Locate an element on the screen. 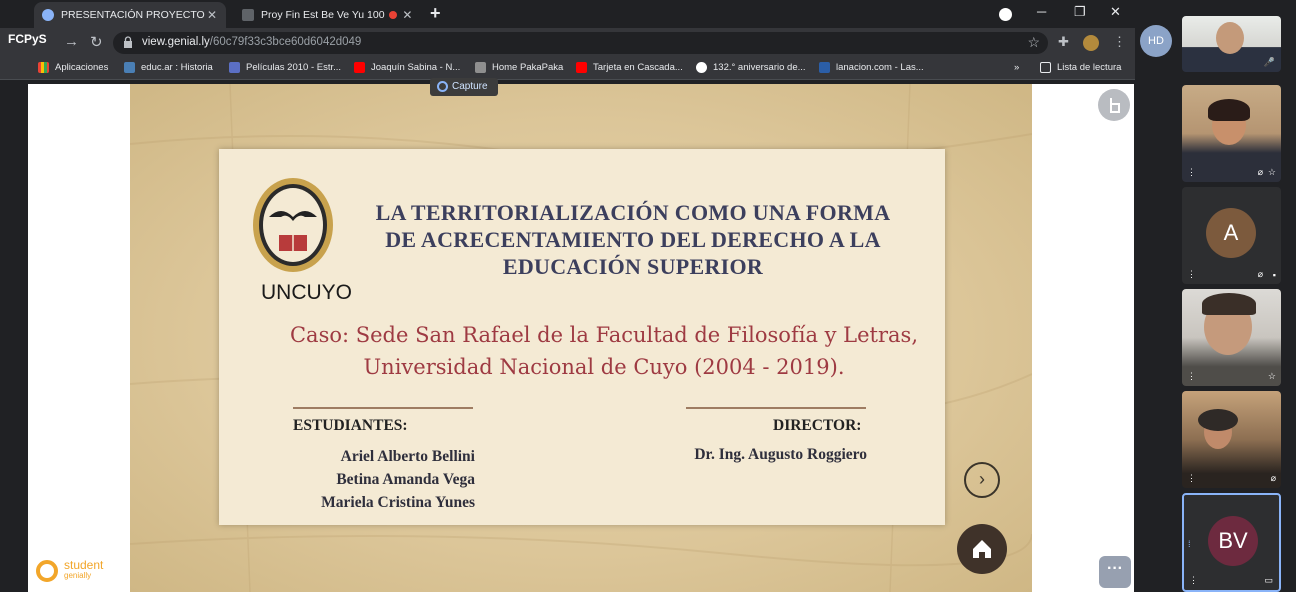 This screenshot has width=1296, height=592. profile-avatar is located at coordinates (1091, 43).